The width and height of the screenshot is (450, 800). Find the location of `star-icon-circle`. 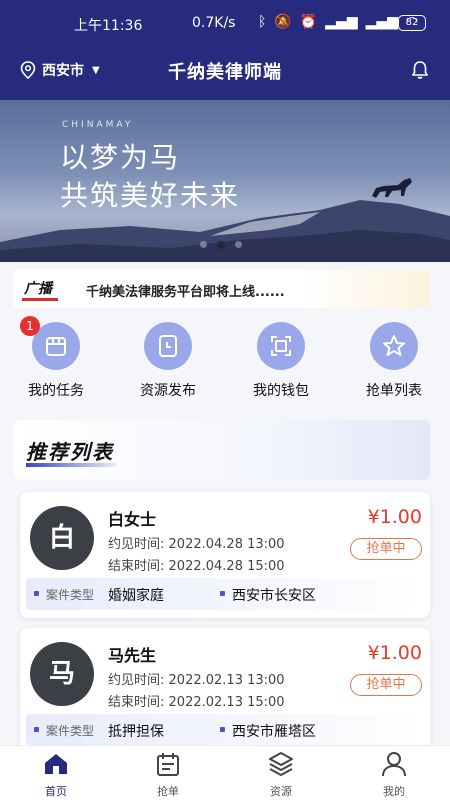

star-icon-circle is located at coordinates (394, 346).